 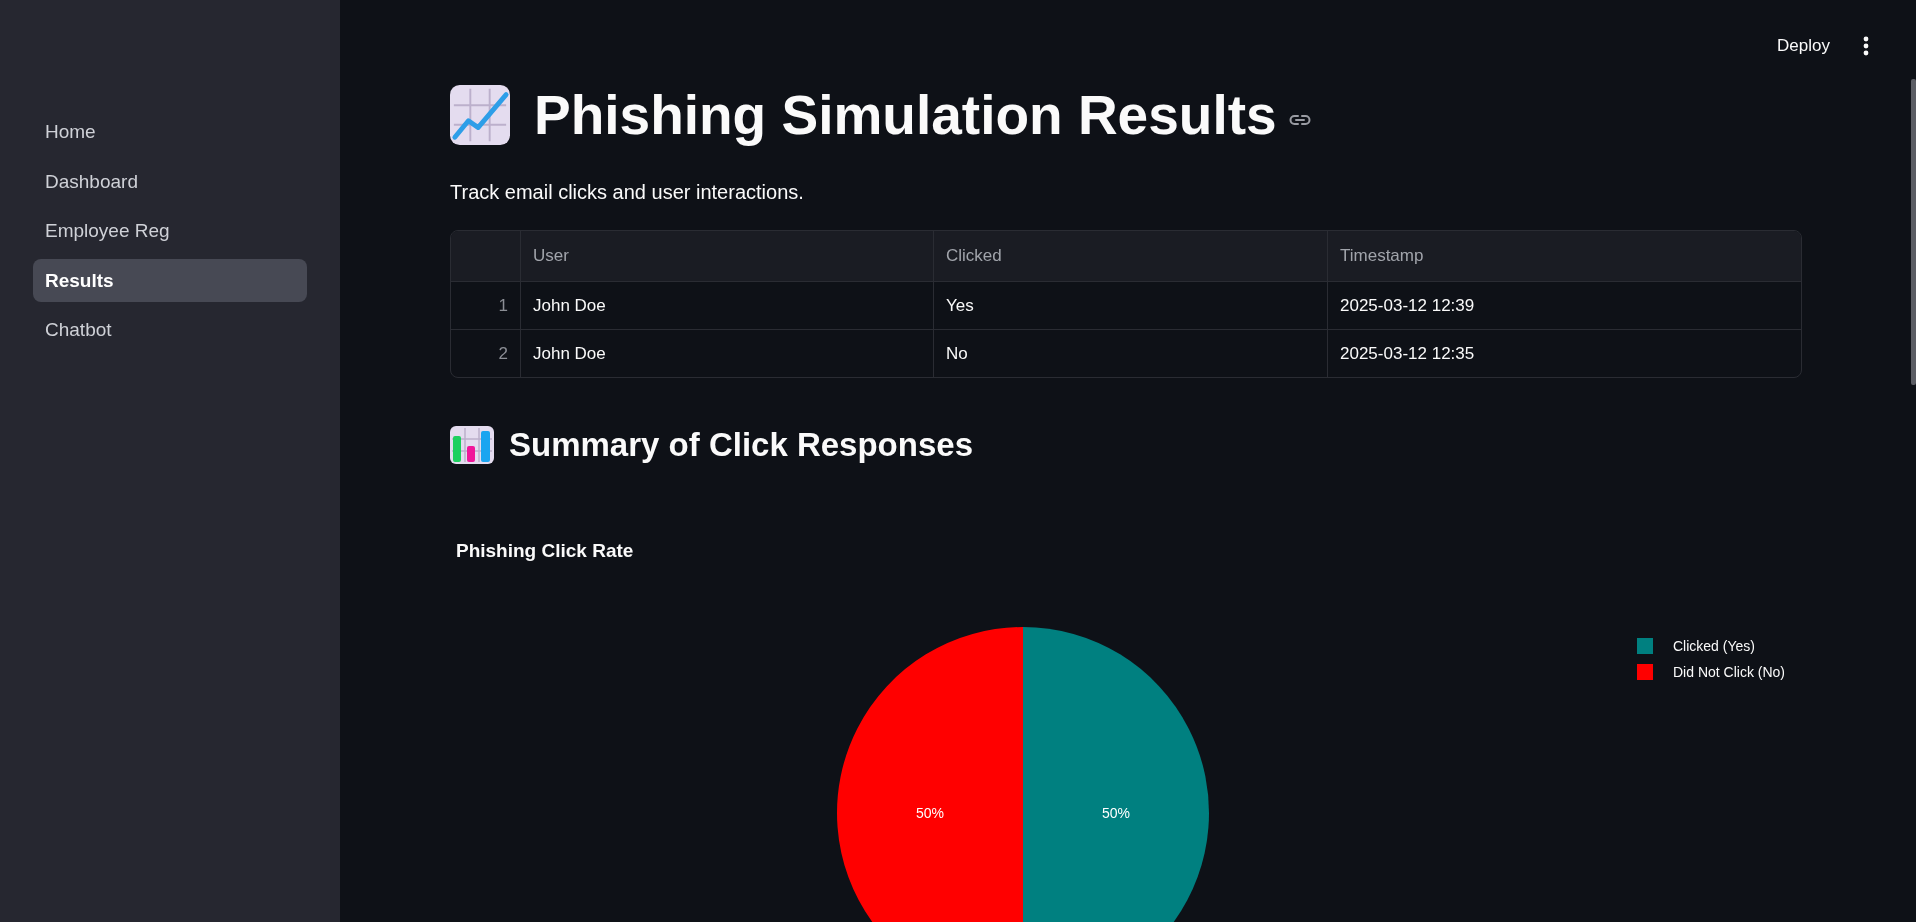 What do you see at coordinates (472, 445) in the screenshot?
I see `bar-chart-icon` at bounding box center [472, 445].